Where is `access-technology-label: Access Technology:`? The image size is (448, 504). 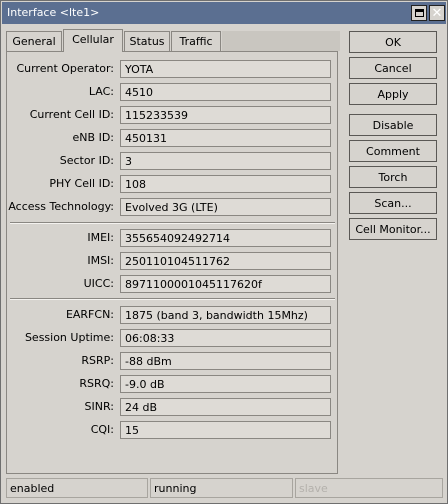
access-technology-label: Access Technology: is located at coordinates (61, 206).